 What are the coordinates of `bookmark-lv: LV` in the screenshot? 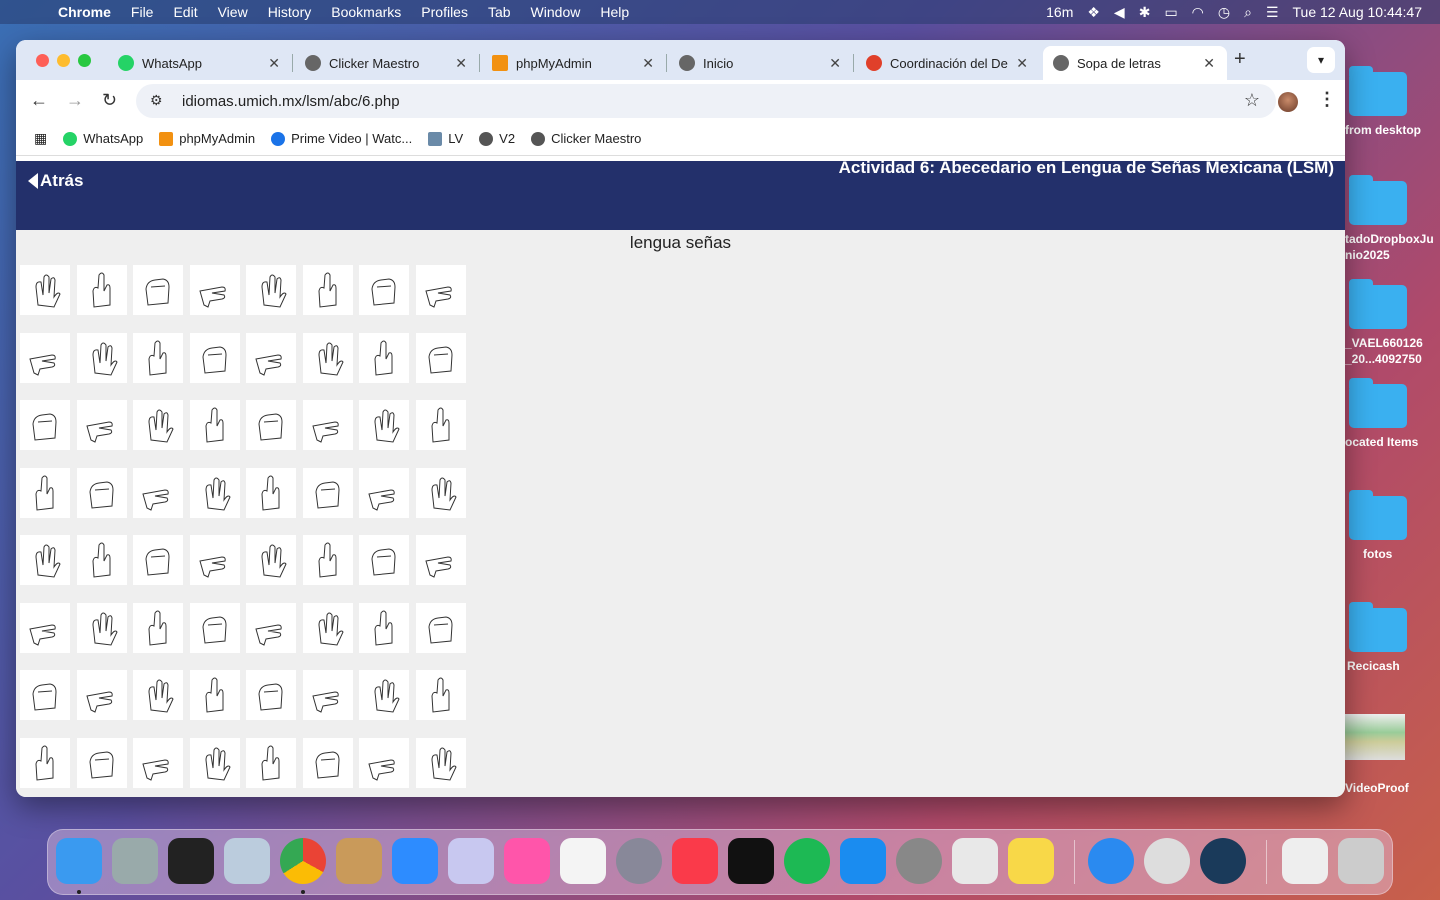 It's located at (445, 138).